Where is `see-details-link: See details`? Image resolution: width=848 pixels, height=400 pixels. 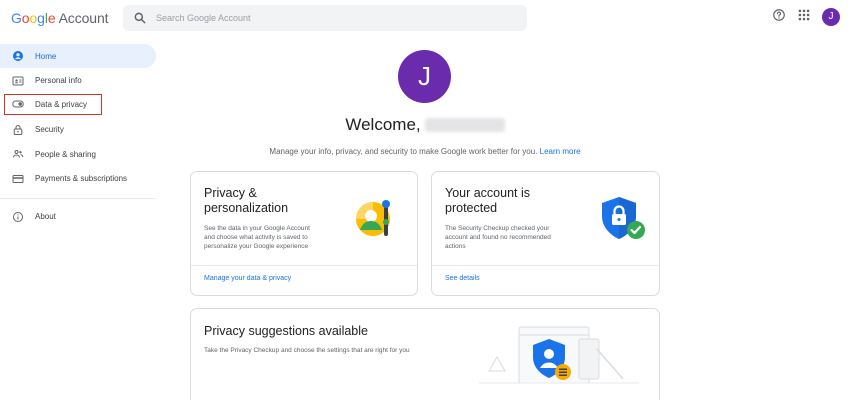 see-details-link: See details is located at coordinates (462, 278).